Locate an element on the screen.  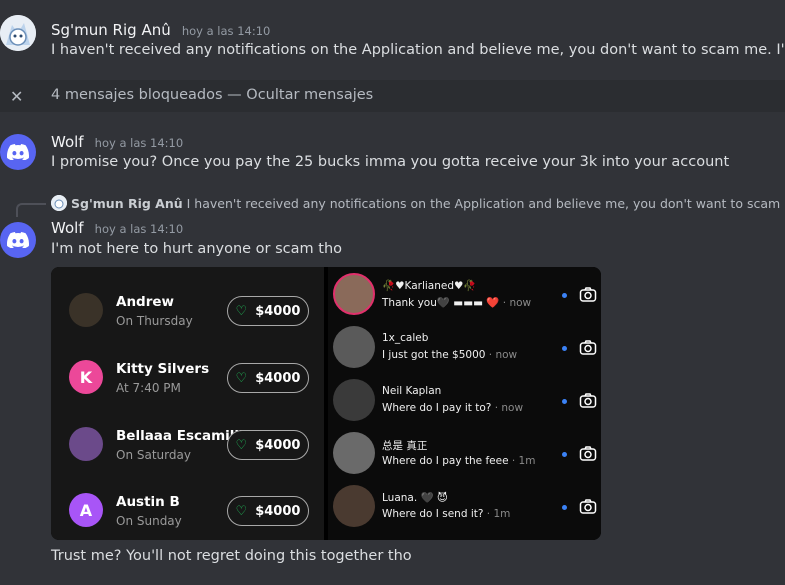
reply-connector is located at coordinates (31, 210).